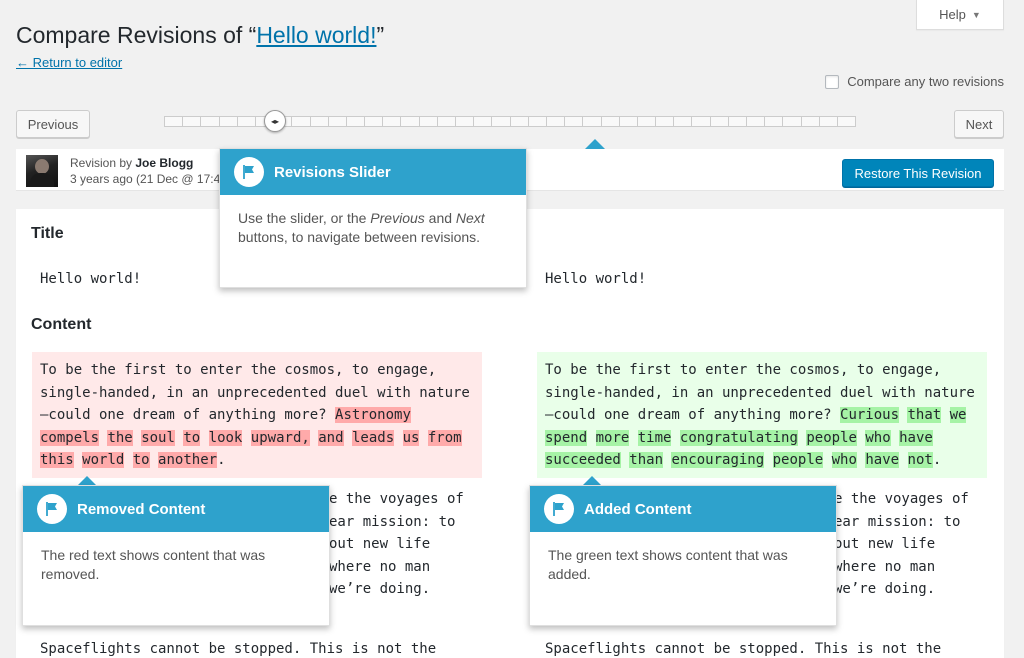  What do you see at coordinates (832, 81) in the screenshot?
I see `compare-any-checkbox` at bounding box center [832, 81].